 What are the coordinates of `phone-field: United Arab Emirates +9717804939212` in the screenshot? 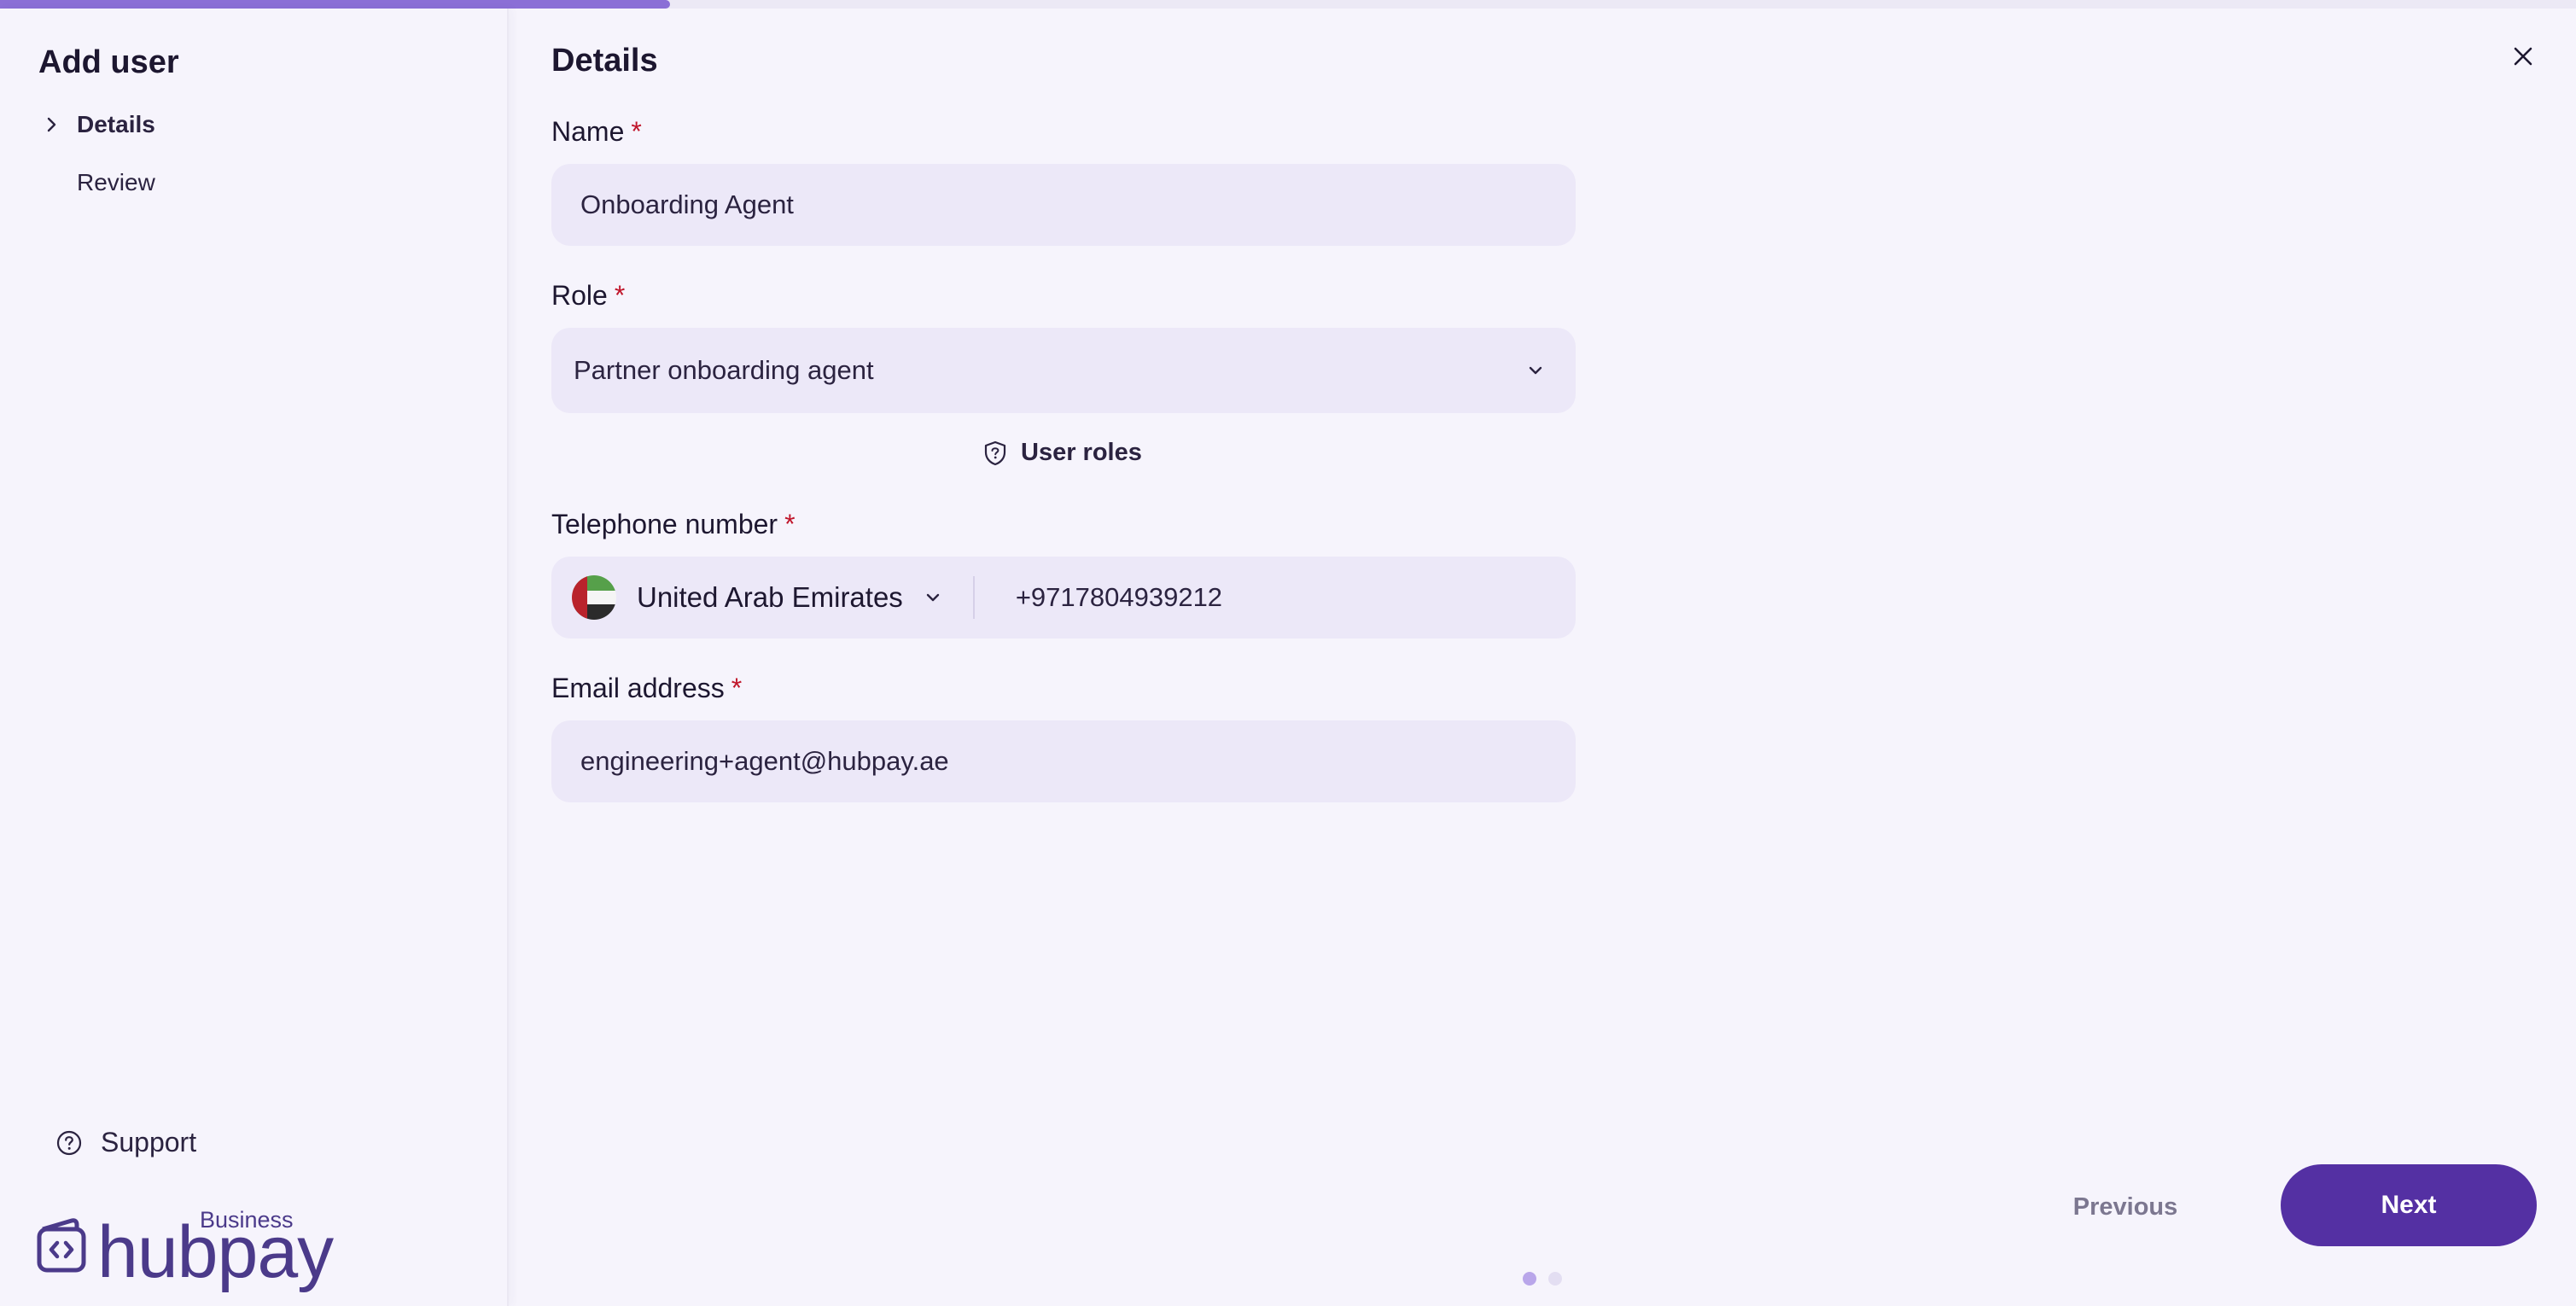 It's located at (1063, 597).